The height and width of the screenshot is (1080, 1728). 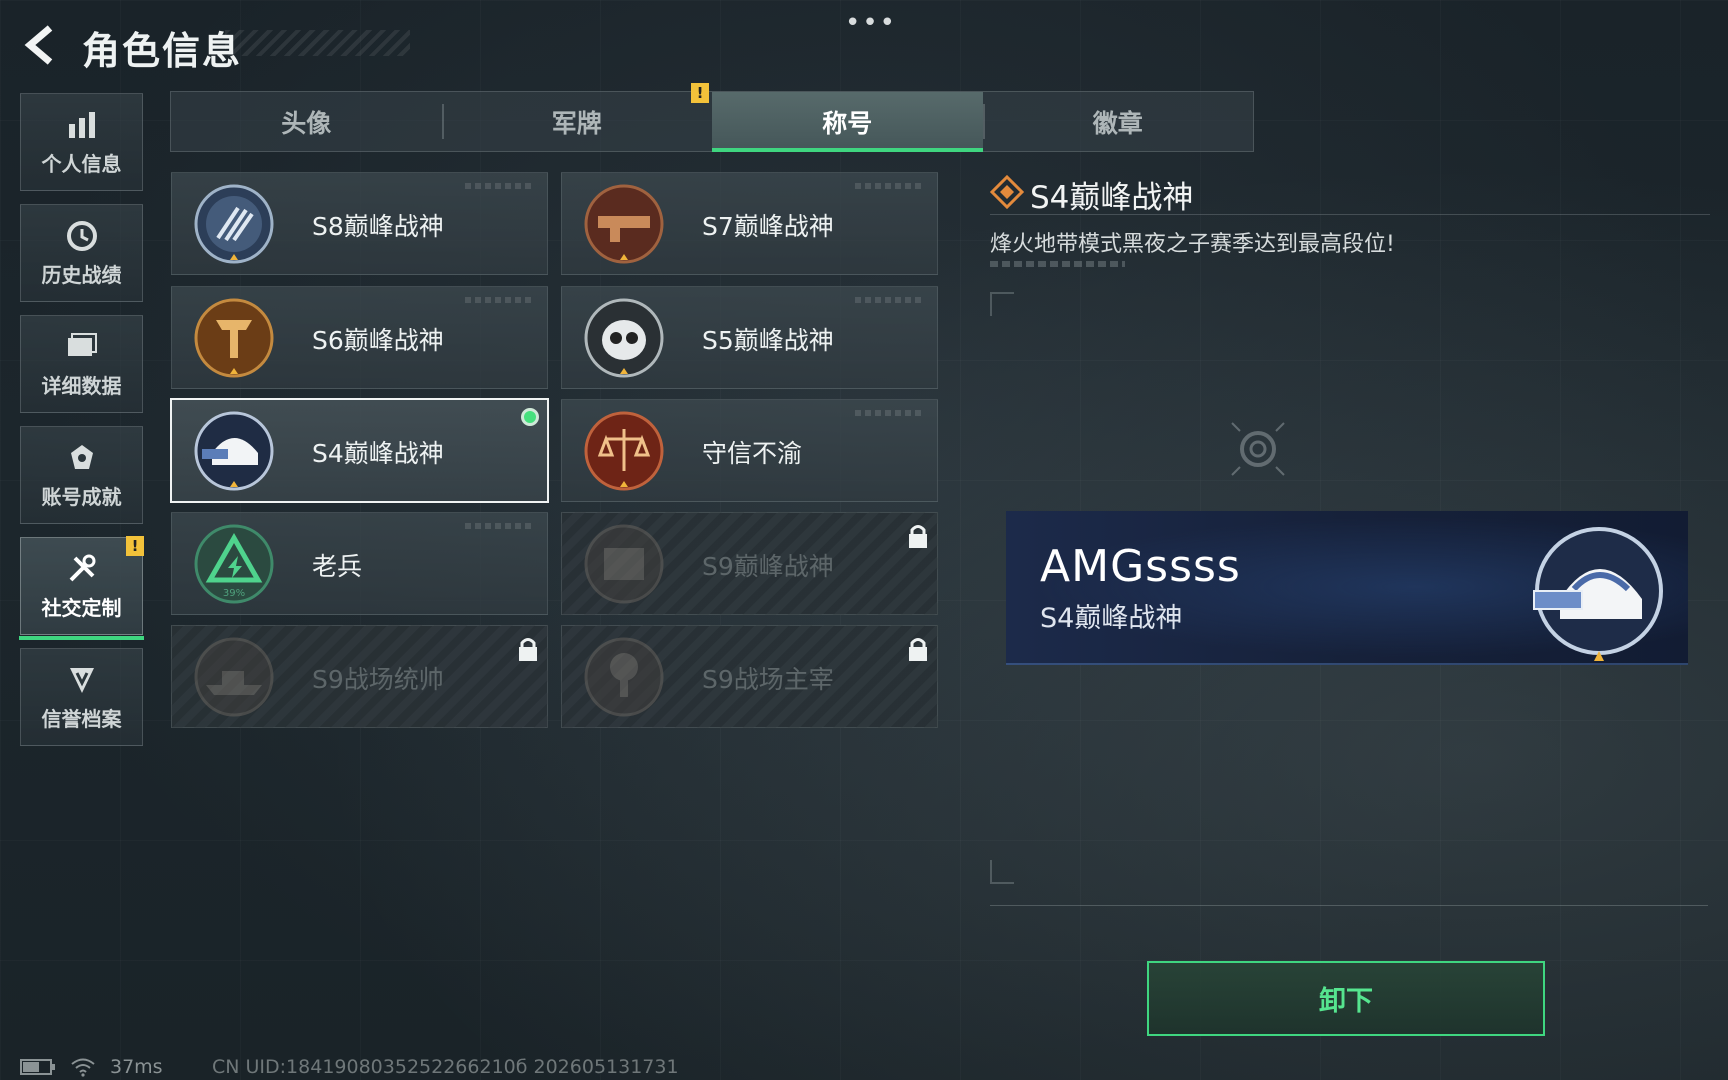 What do you see at coordinates (81, 680) in the screenshot?
I see `shield-icon` at bounding box center [81, 680].